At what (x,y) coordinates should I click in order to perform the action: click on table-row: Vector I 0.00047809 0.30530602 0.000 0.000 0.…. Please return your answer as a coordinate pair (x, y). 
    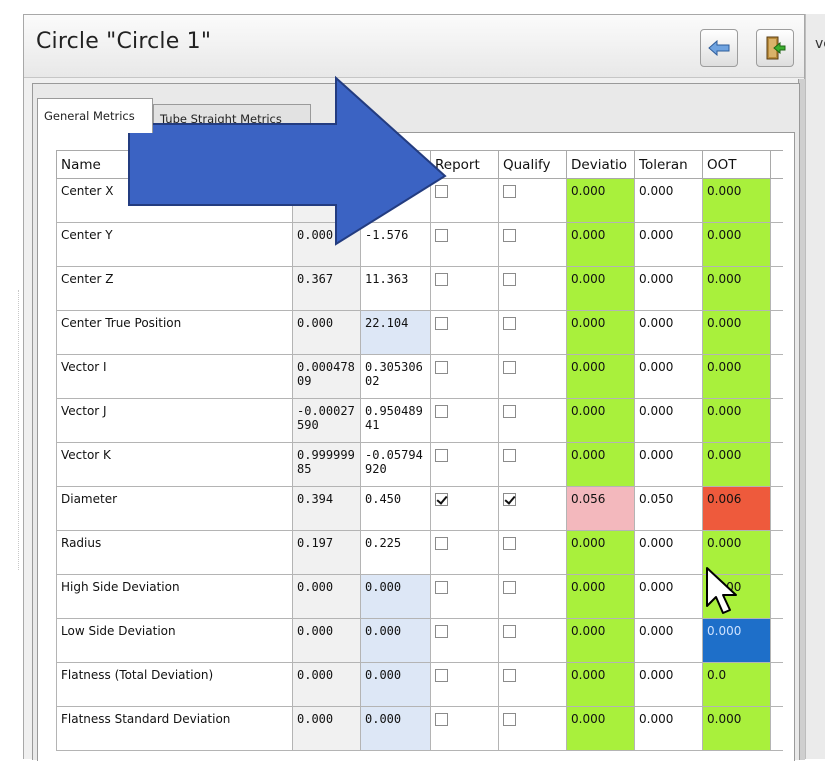
    Looking at the image, I should click on (419, 376).